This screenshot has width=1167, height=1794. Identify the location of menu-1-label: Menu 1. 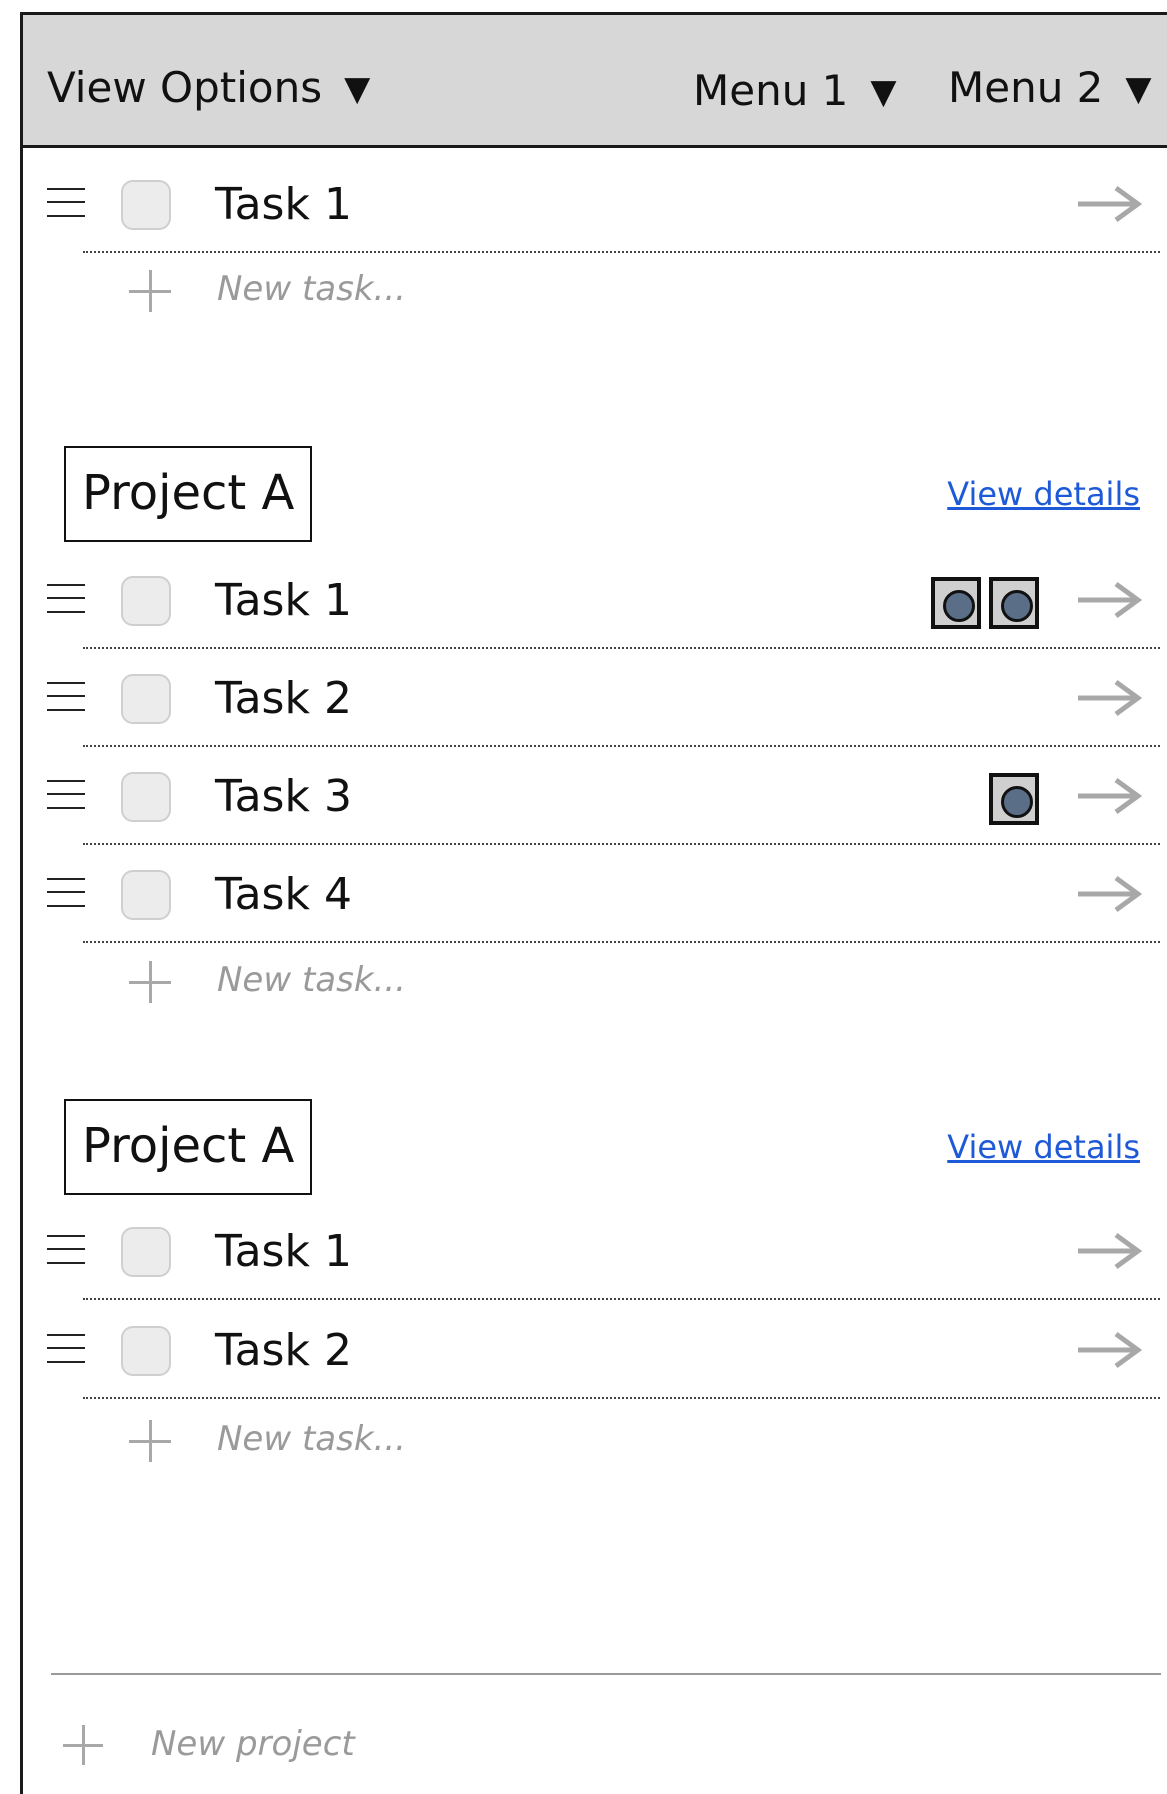
(771, 90).